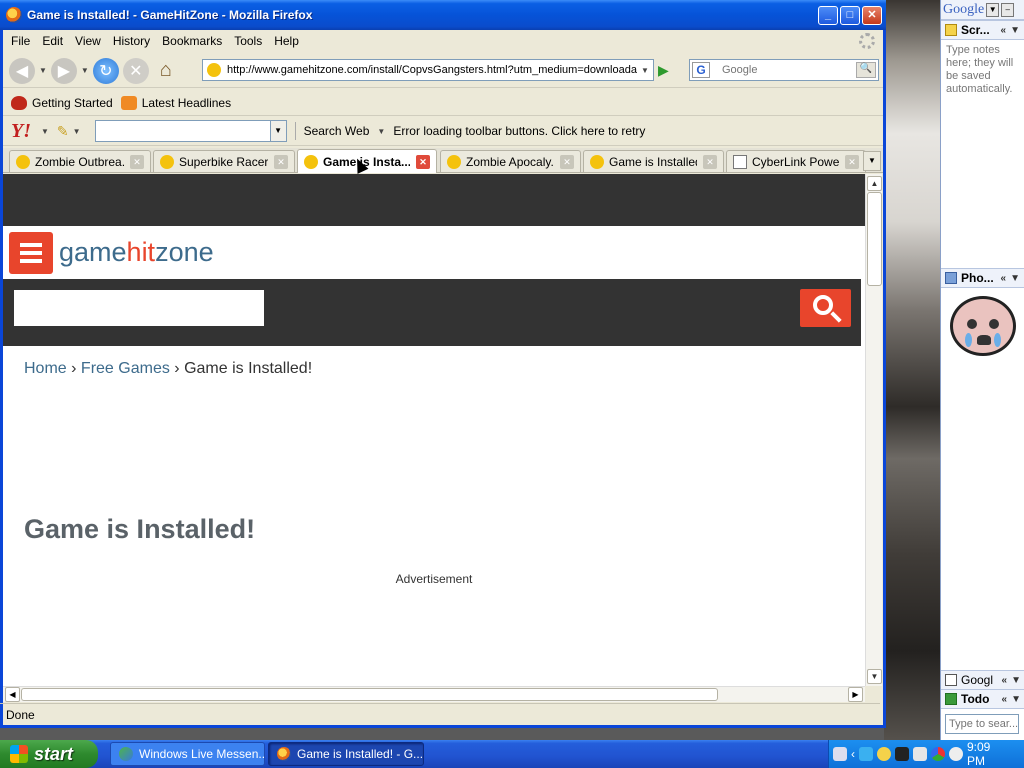 The image size is (1024, 768). Describe the element at coordinates (510, 161) in the screenshot. I see `tab-zombie-apocalypse: Zombie Apocaly... ✕` at that location.